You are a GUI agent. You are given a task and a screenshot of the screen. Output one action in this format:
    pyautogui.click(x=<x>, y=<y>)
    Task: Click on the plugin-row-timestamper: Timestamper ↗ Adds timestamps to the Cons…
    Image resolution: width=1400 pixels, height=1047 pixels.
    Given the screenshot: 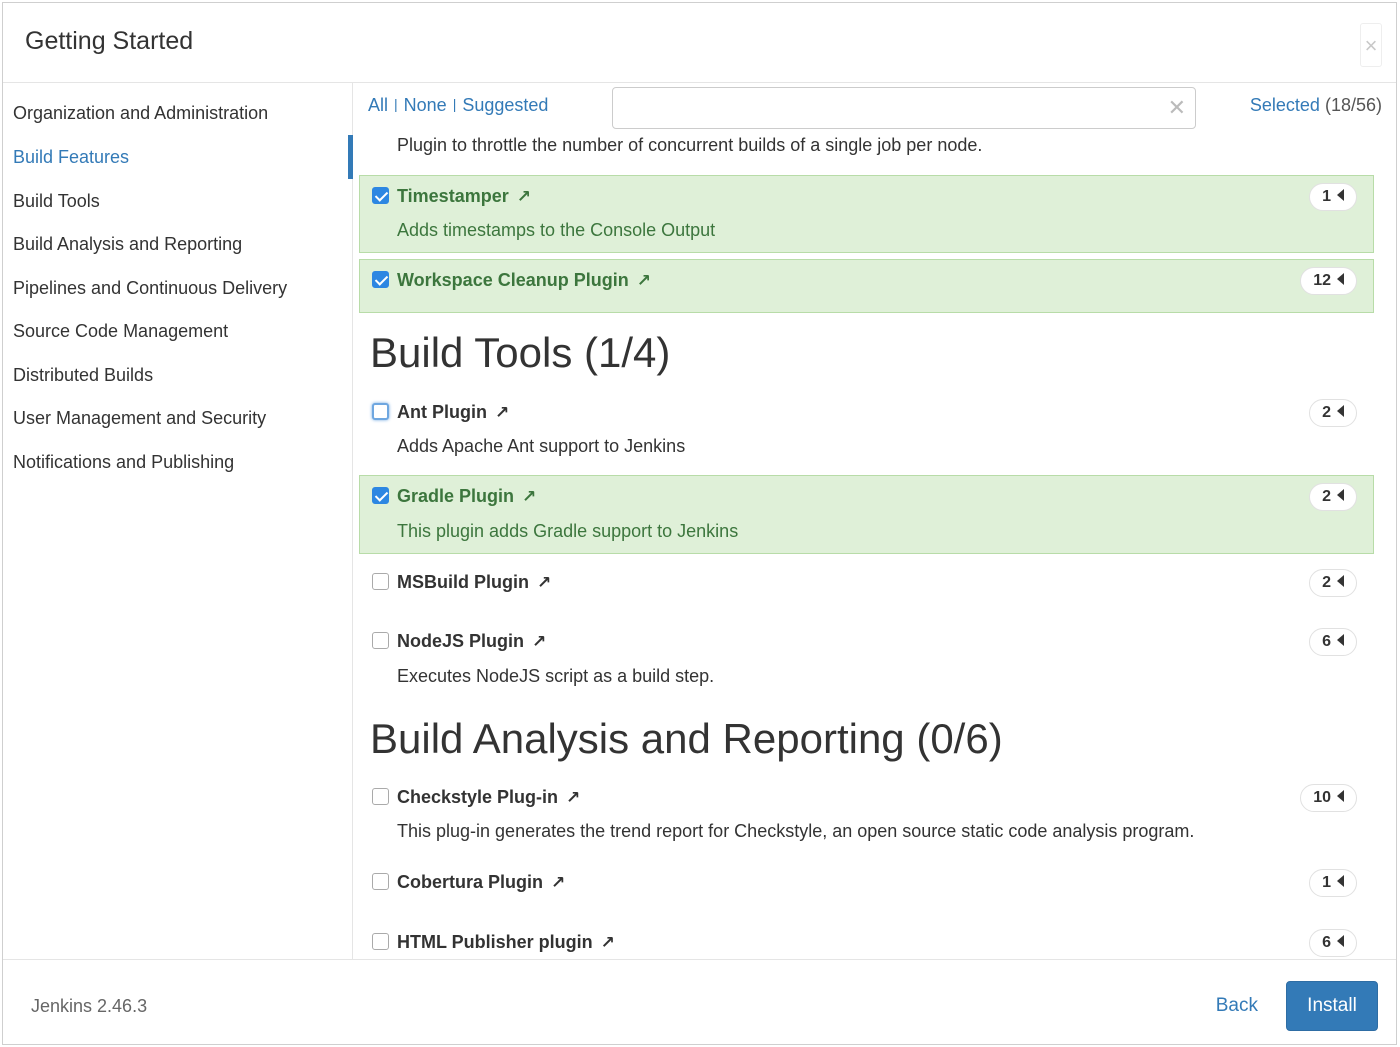 What is the action you would take?
    pyautogui.click(x=866, y=214)
    